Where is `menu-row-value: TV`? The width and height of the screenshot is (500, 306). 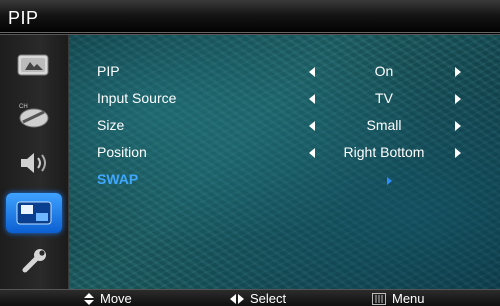
menu-row-value: TV is located at coordinates (384, 98).